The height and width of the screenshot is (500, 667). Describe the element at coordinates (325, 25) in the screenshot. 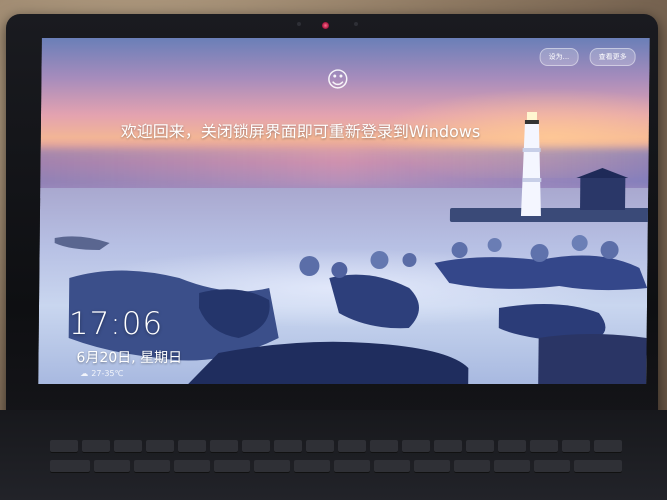

I see `webcam-icon` at that location.